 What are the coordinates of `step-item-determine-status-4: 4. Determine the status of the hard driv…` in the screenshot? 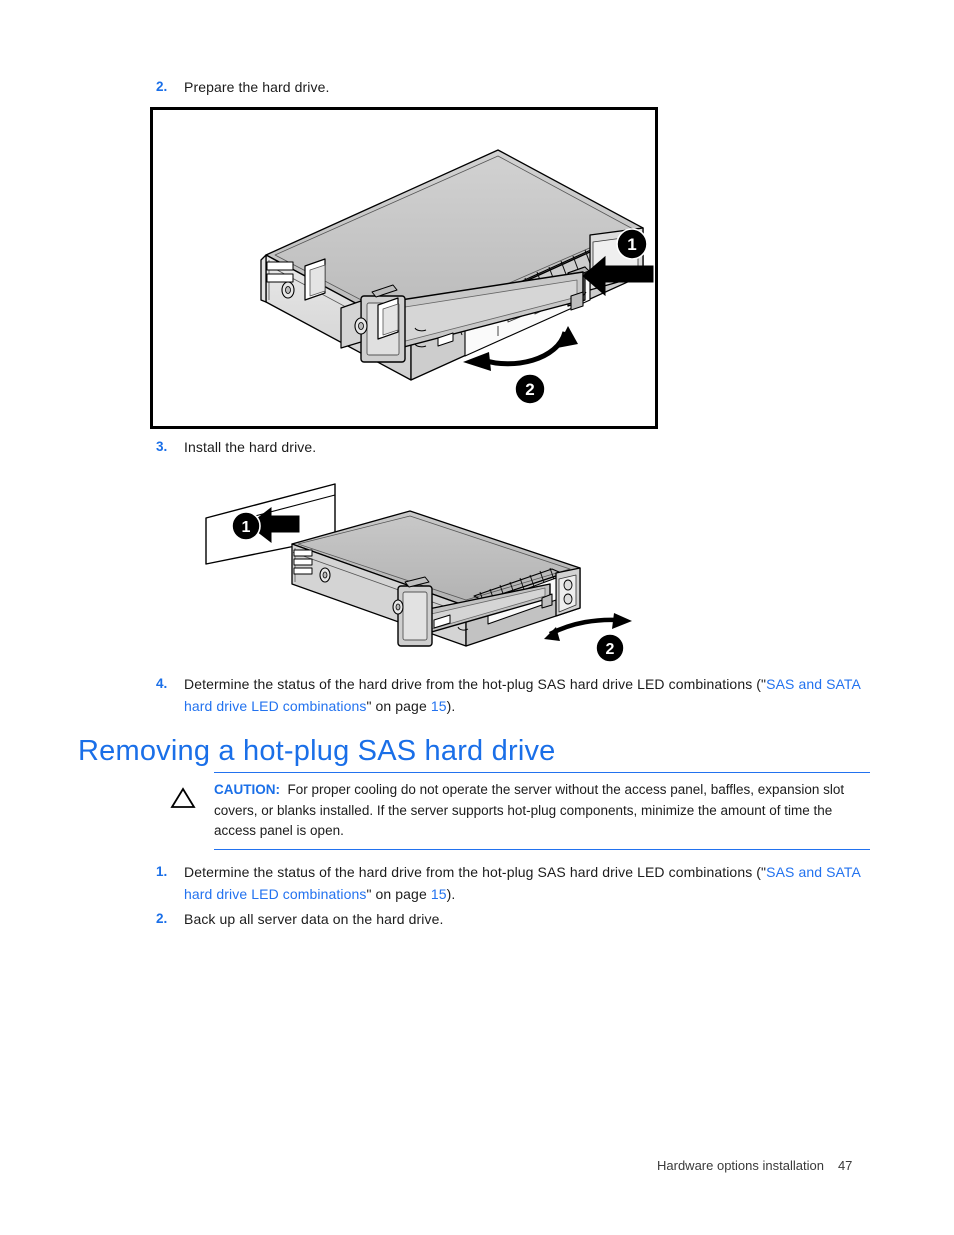 It's located at (515, 695).